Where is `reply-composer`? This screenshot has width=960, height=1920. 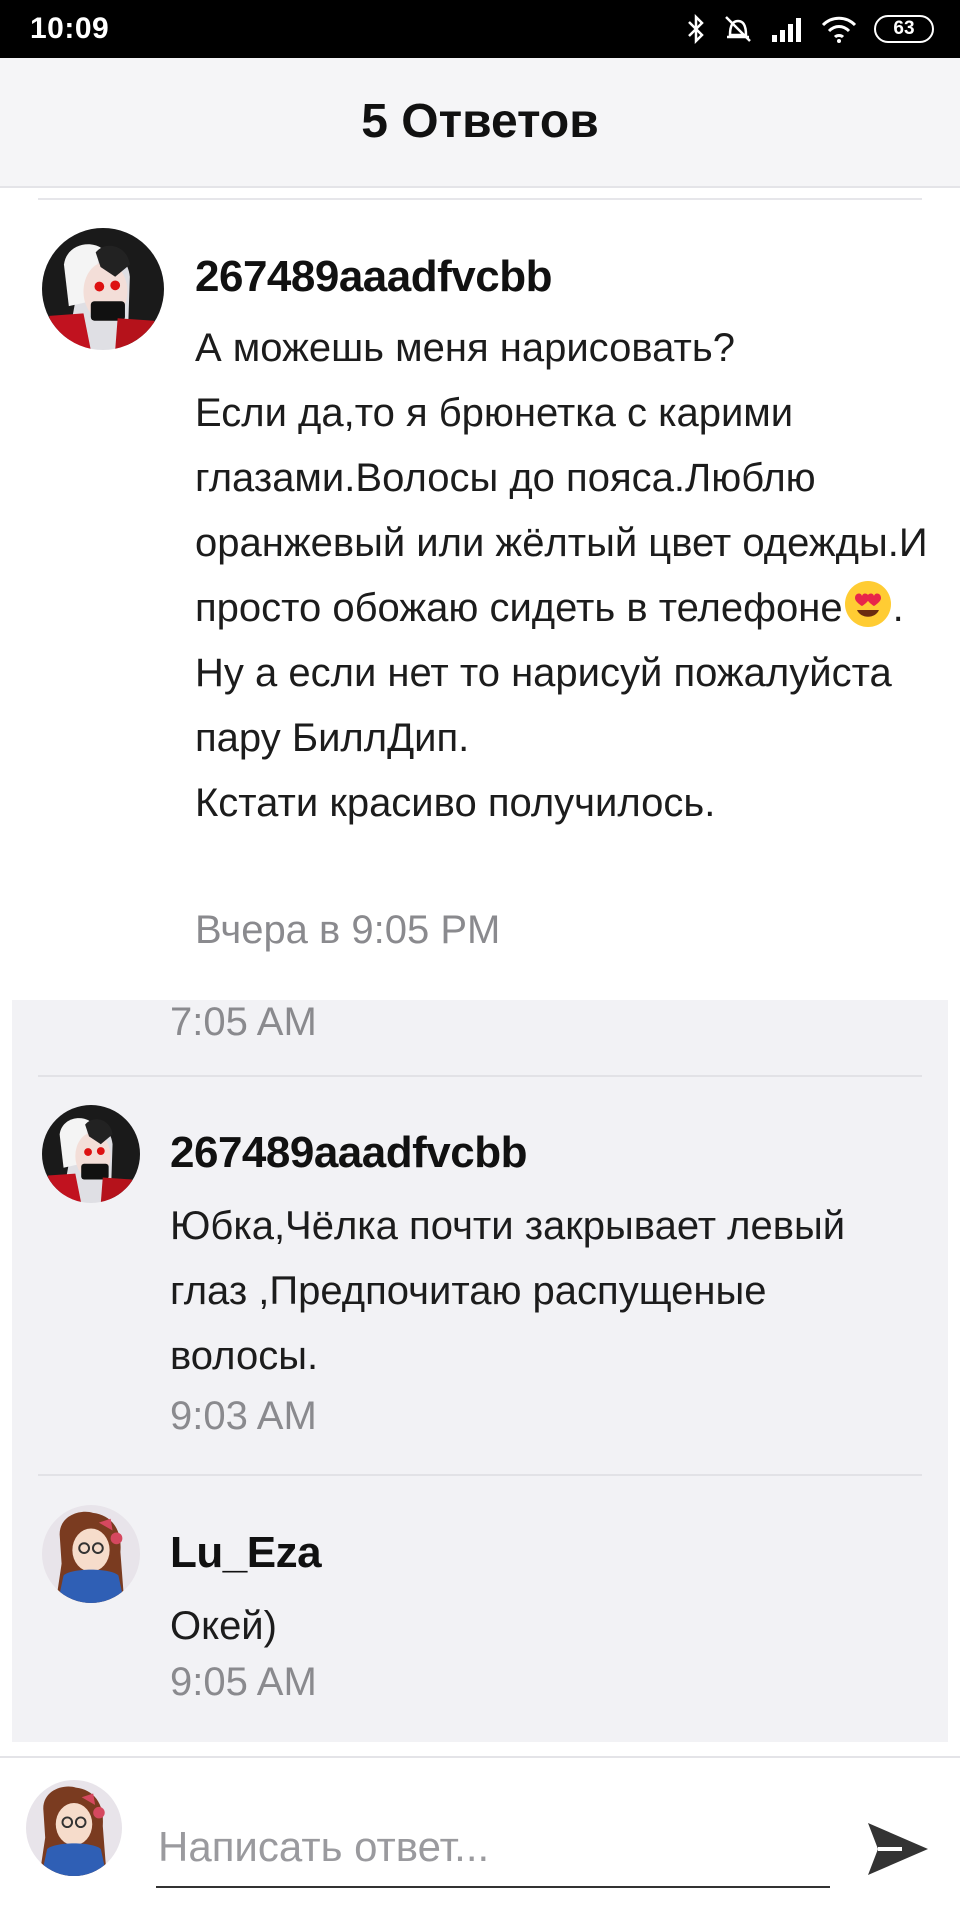
reply-composer is located at coordinates (480, 1838).